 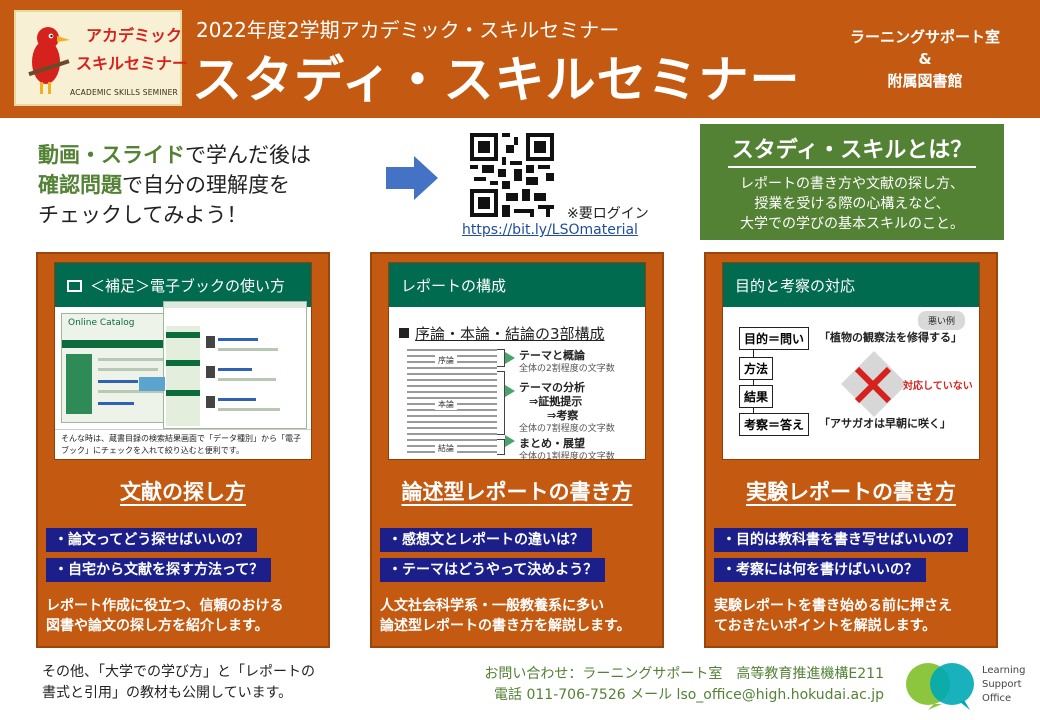 I want to click on intro-highlight-video: 動画・スライド, so click(x=111, y=155).